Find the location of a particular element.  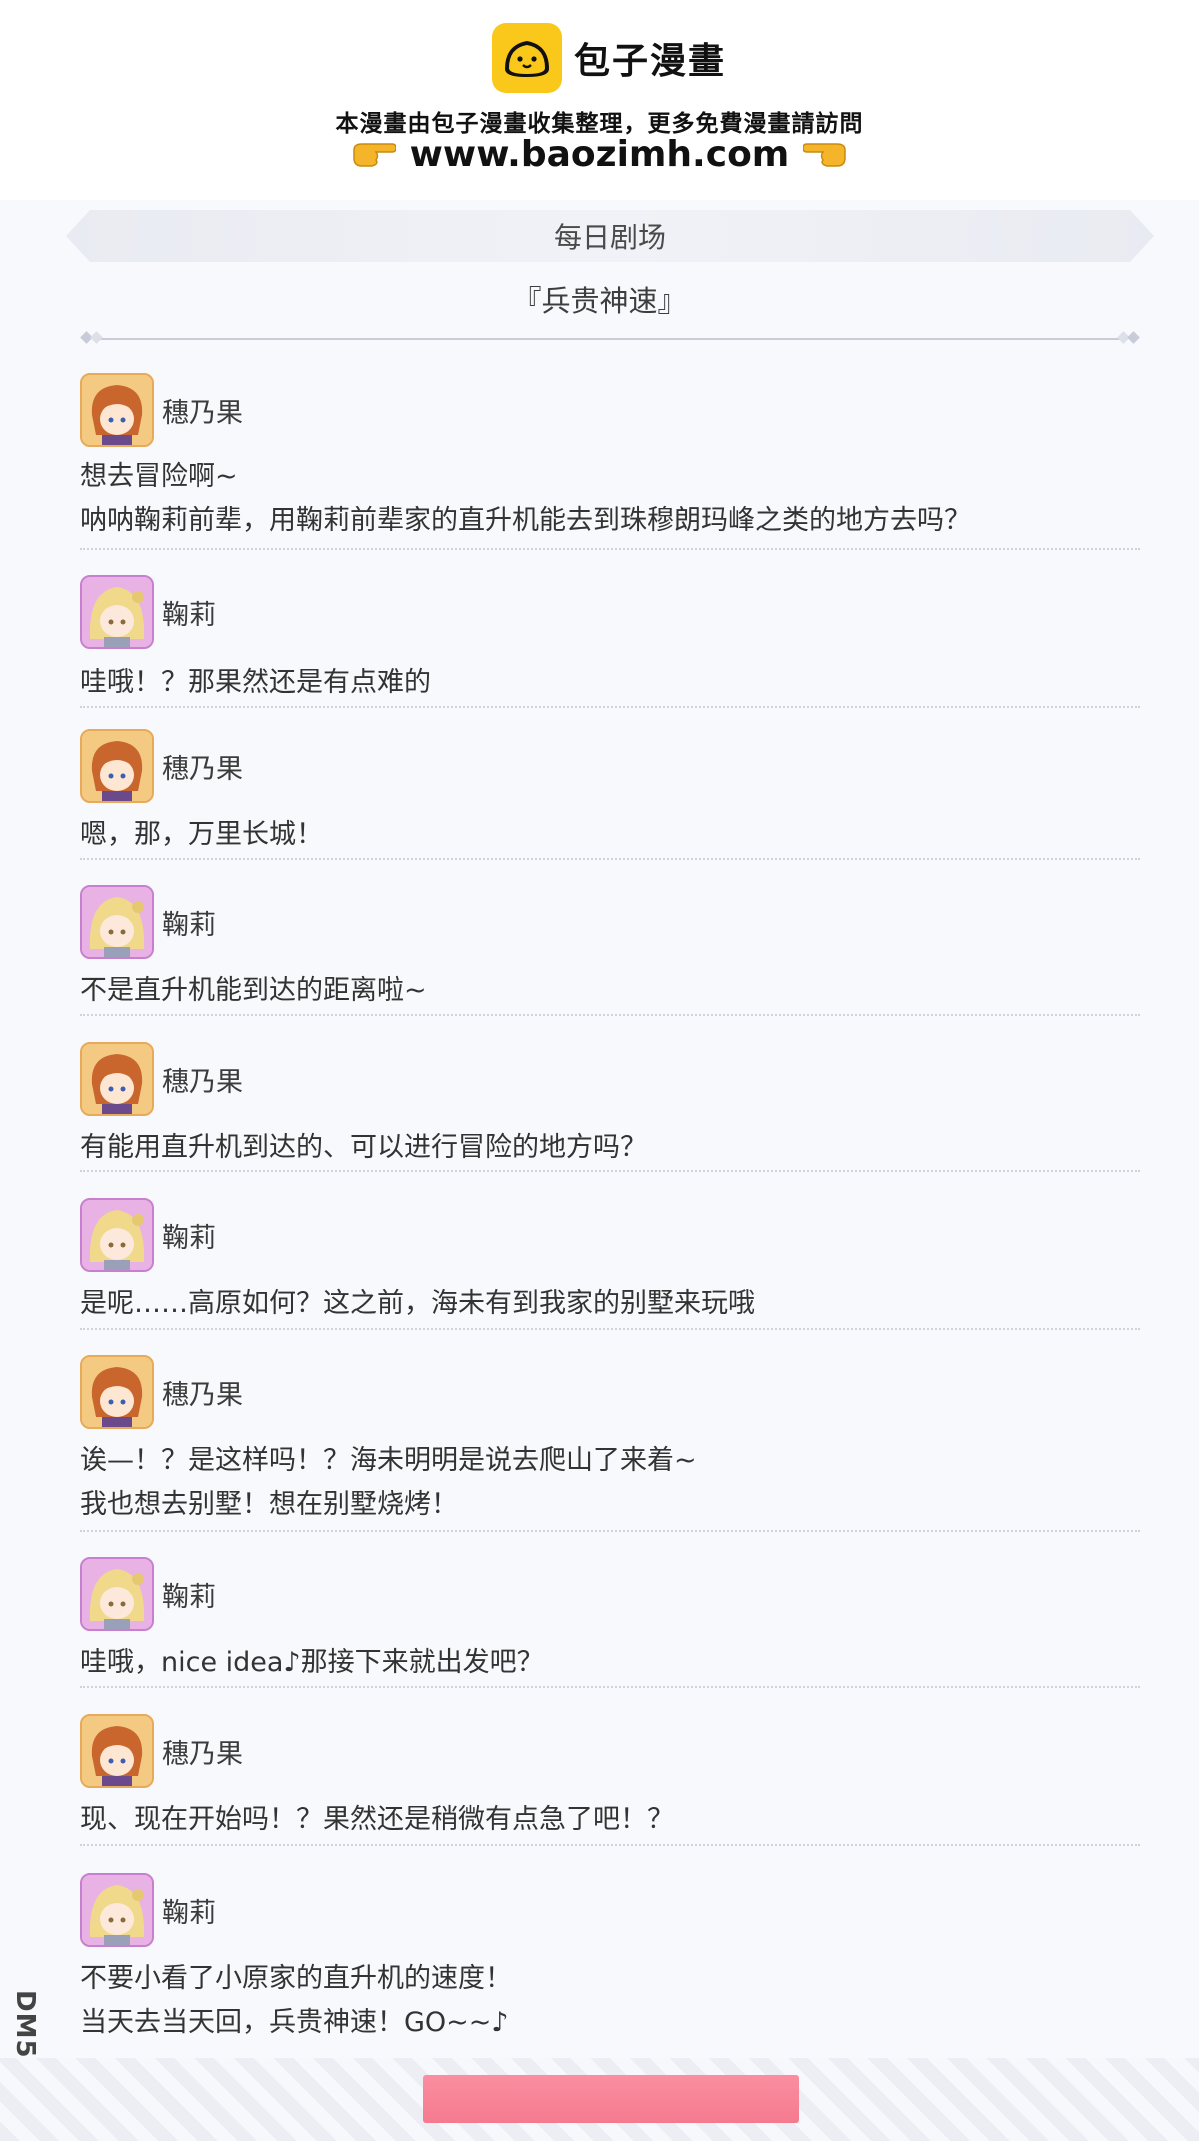

brand: 包子漫畫 is located at coordinates (609, 58).